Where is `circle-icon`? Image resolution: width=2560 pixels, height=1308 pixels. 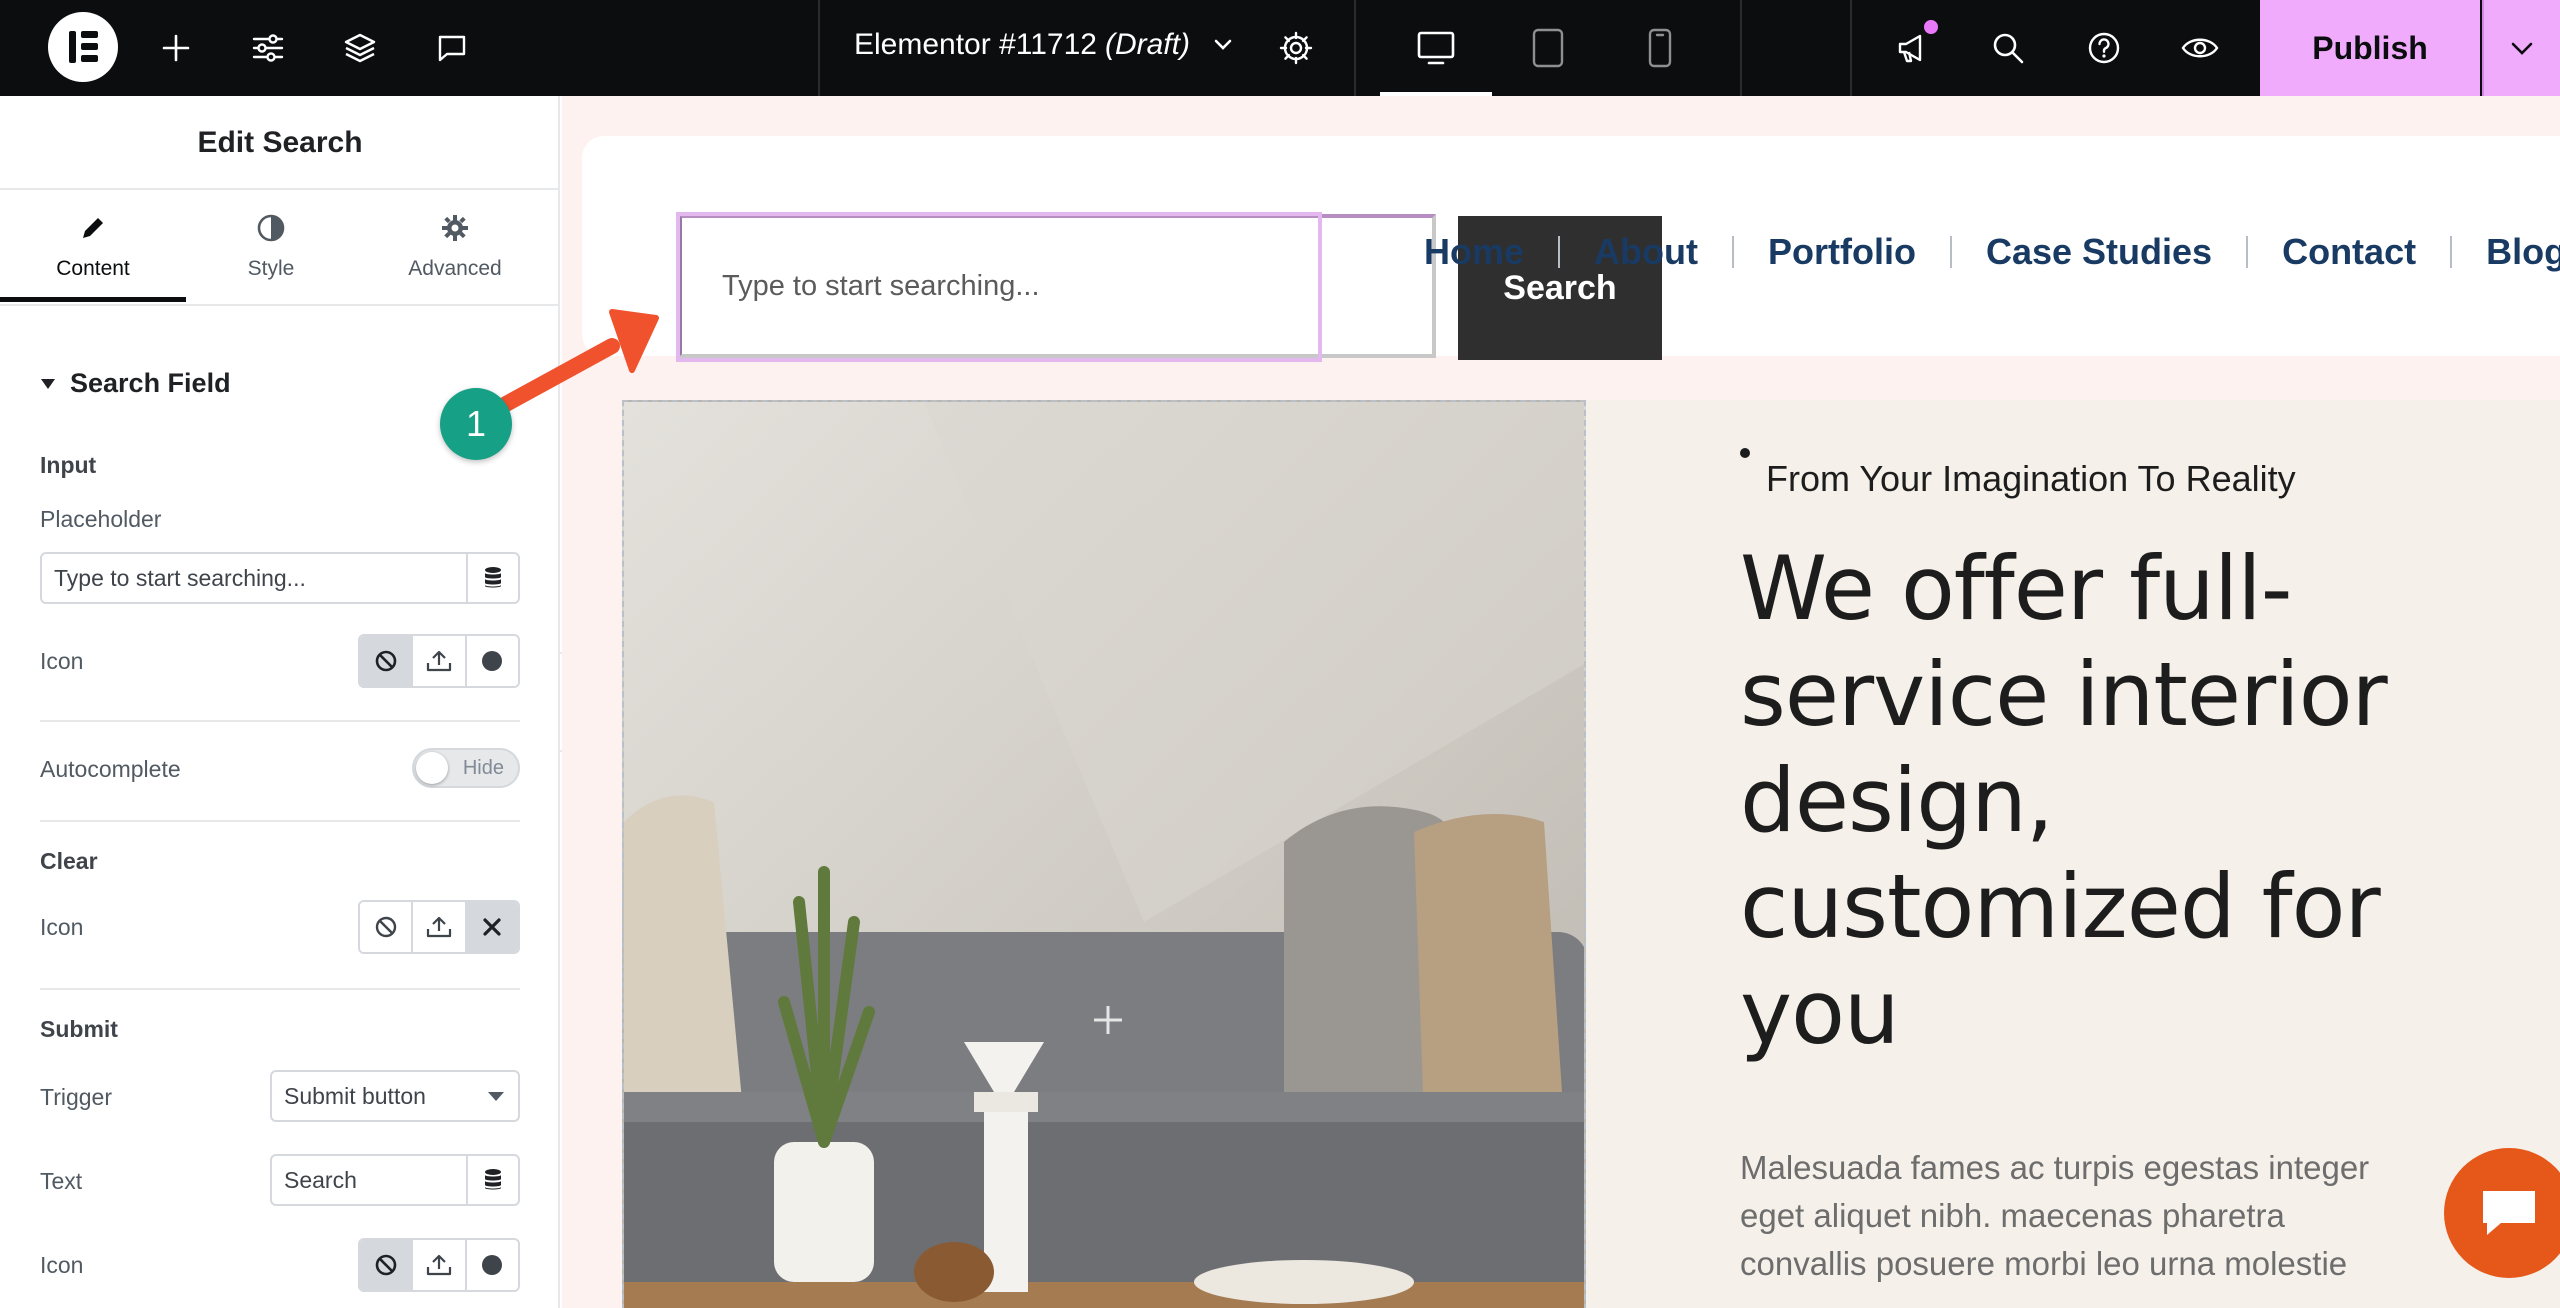
circle-icon is located at coordinates (492, 661).